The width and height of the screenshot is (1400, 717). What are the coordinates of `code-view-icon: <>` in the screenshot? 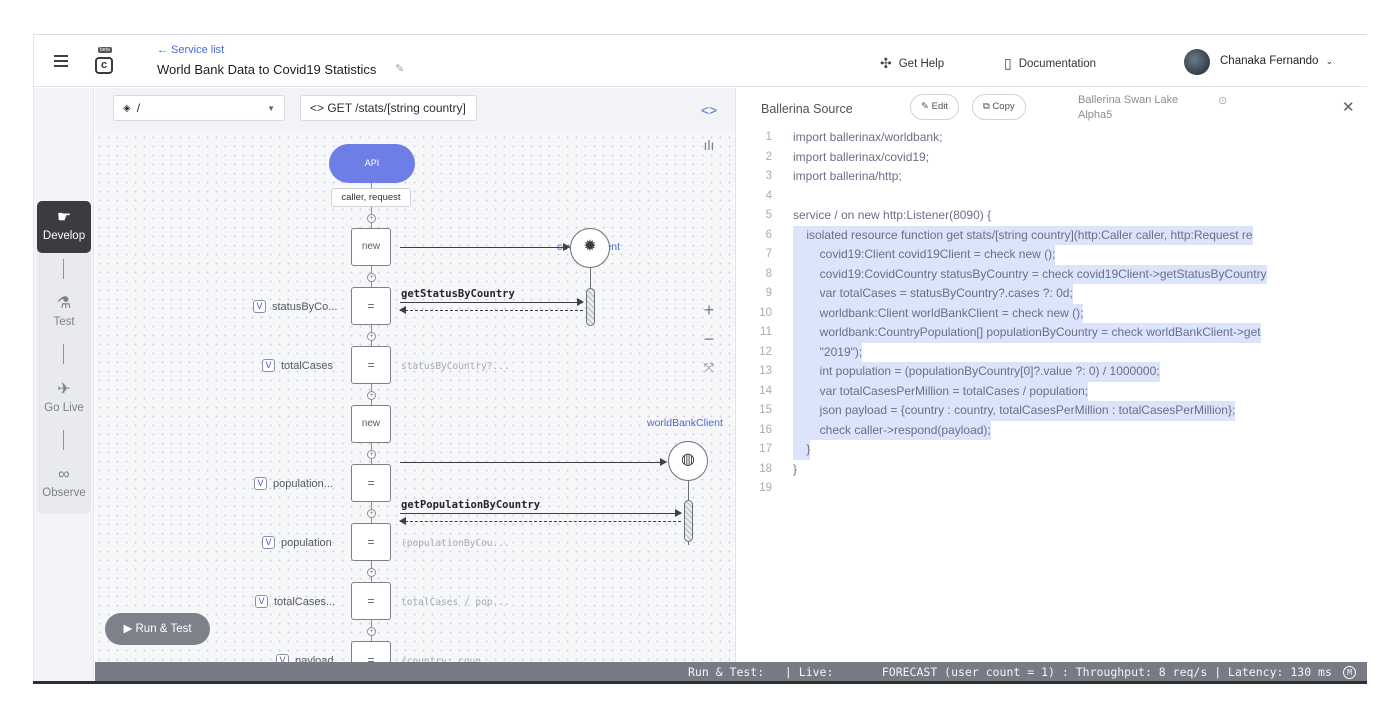 It's located at (709, 110).